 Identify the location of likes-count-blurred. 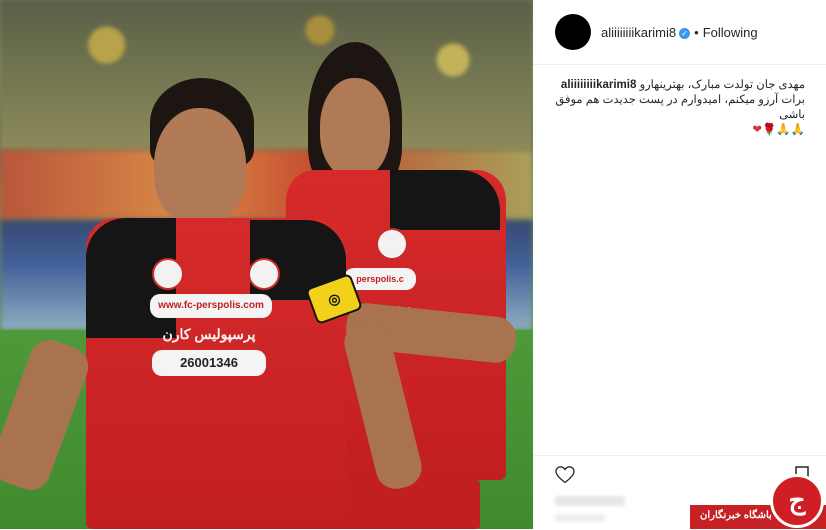
(590, 501).